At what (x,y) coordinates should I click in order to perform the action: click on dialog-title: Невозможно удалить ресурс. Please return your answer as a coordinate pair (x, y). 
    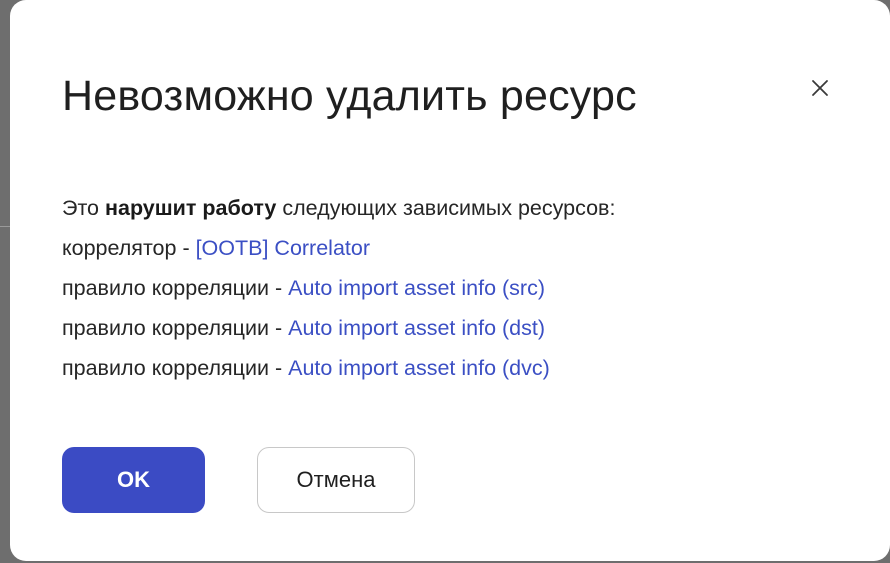
    Looking at the image, I should click on (349, 96).